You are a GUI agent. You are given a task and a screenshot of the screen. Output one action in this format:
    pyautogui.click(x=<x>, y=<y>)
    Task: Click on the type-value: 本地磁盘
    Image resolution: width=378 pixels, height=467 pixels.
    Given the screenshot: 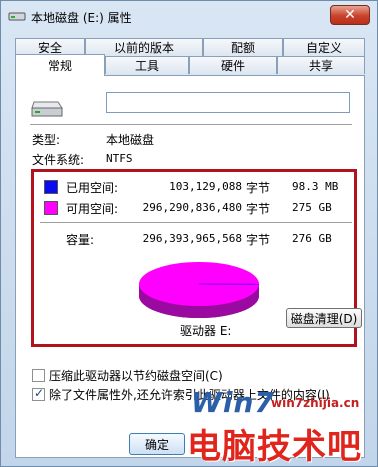 What is the action you would take?
    pyautogui.click(x=130, y=140)
    